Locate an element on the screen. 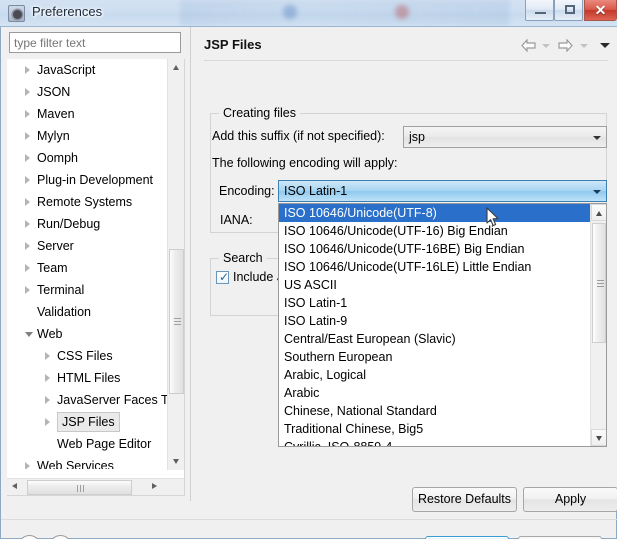 The width and height of the screenshot is (617, 539). tree-scroll-right-button is located at coordinates (155, 487).